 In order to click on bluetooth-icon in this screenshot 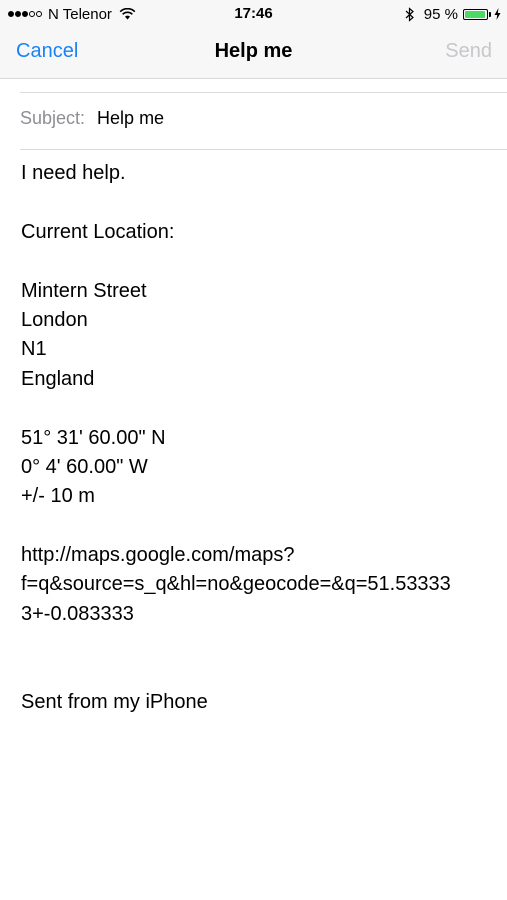, I will do `click(409, 14)`.